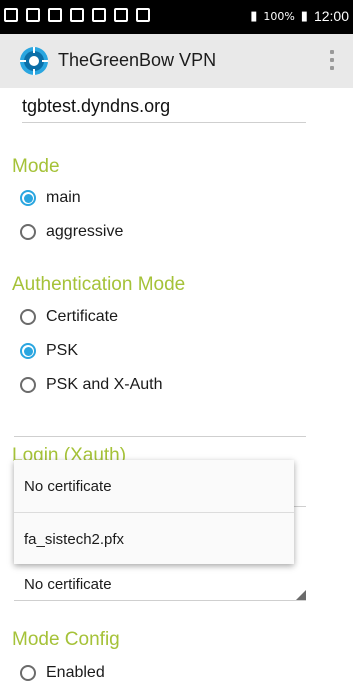 This screenshot has width=353, height=684. Describe the element at coordinates (11, 15) in the screenshot. I see `tools-icon` at that location.